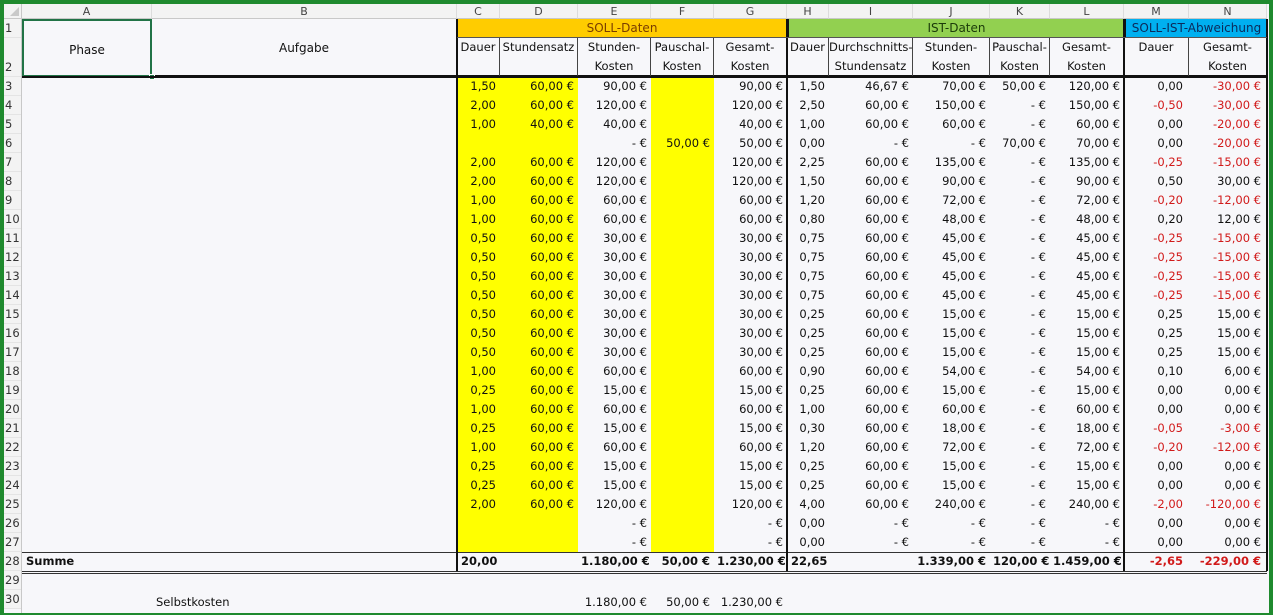 This screenshot has width=1273, height=615. What do you see at coordinates (1156, 504) in the screenshot?
I see `cell-m: -2,00` at bounding box center [1156, 504].